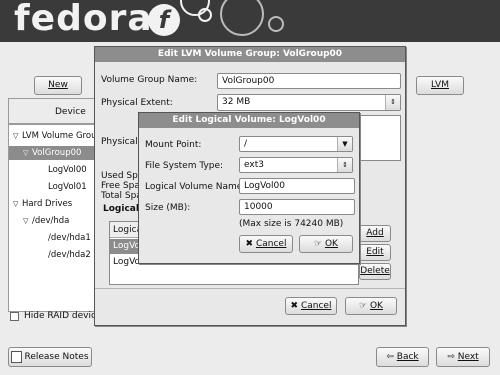  What do you see at coordinates (69, 255) in the screenshot?
I see `tree-row-label: /dev/hda2` at bounding box center [69, 255].